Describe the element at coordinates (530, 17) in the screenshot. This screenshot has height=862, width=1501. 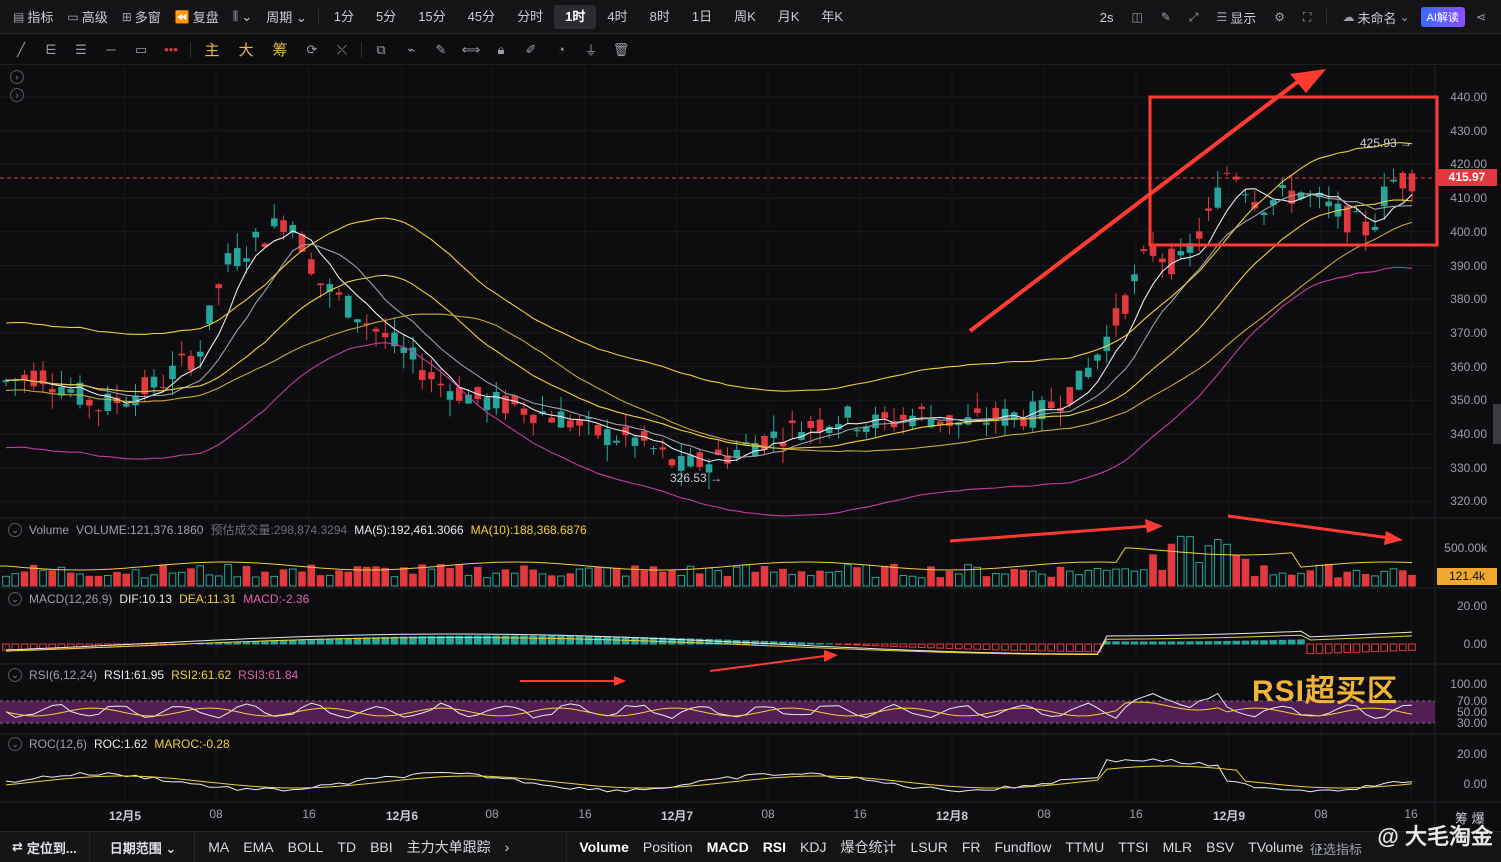
I see `period-4: 分时` at that location.